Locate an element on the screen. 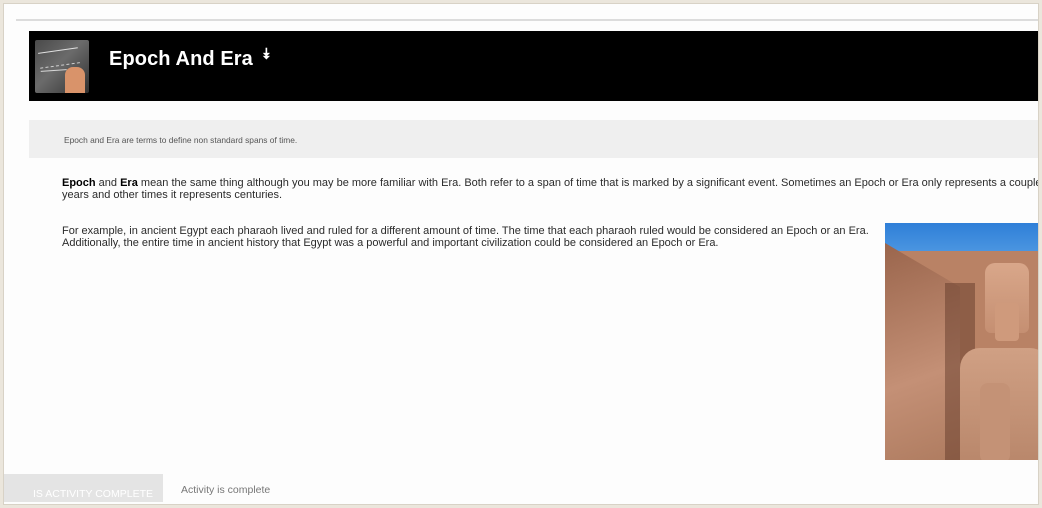 The width and height of the screenshot is (1042, 508). activity-title: Epoch And Era is located at coordinates (181, 59).